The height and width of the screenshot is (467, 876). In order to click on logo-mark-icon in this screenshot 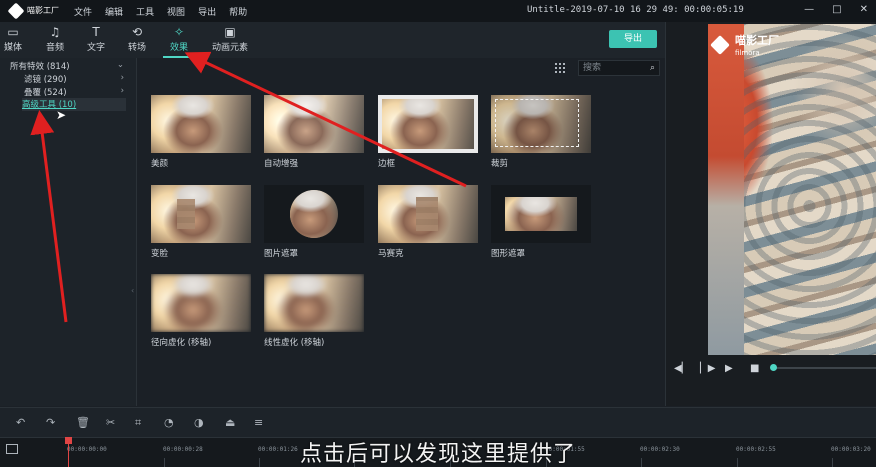, I will do `click(16, 11)`.